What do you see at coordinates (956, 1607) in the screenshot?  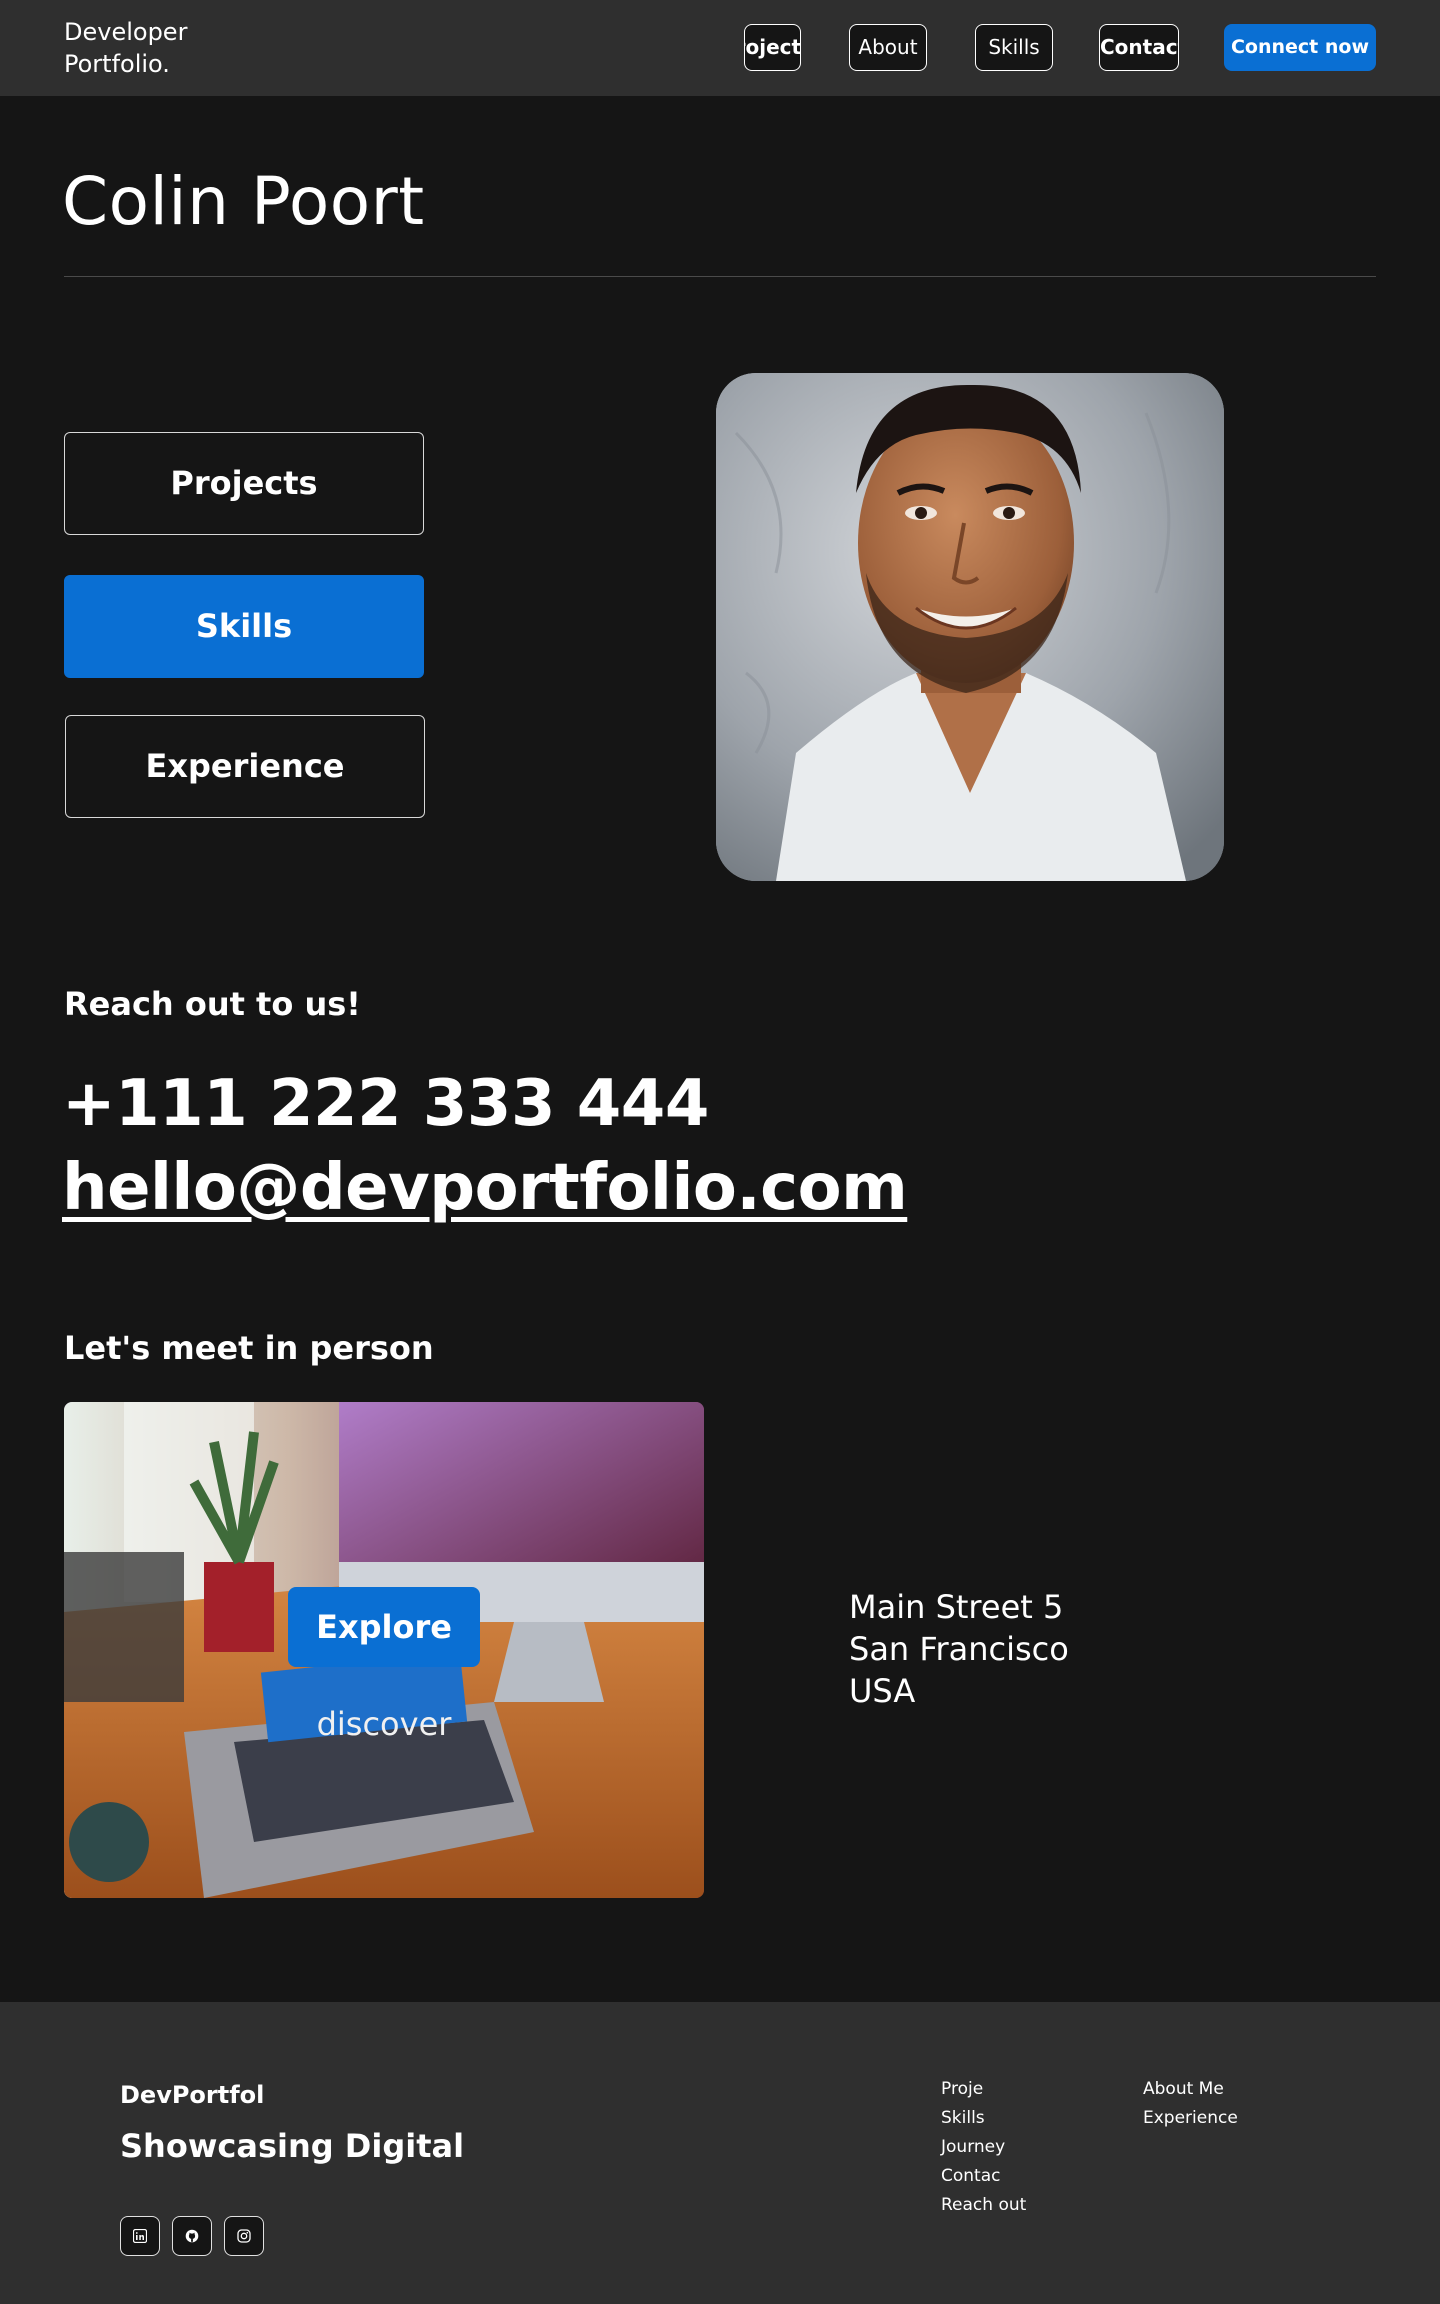 I see `address-street: Main Street 5` at bounding box center [956, 1607].